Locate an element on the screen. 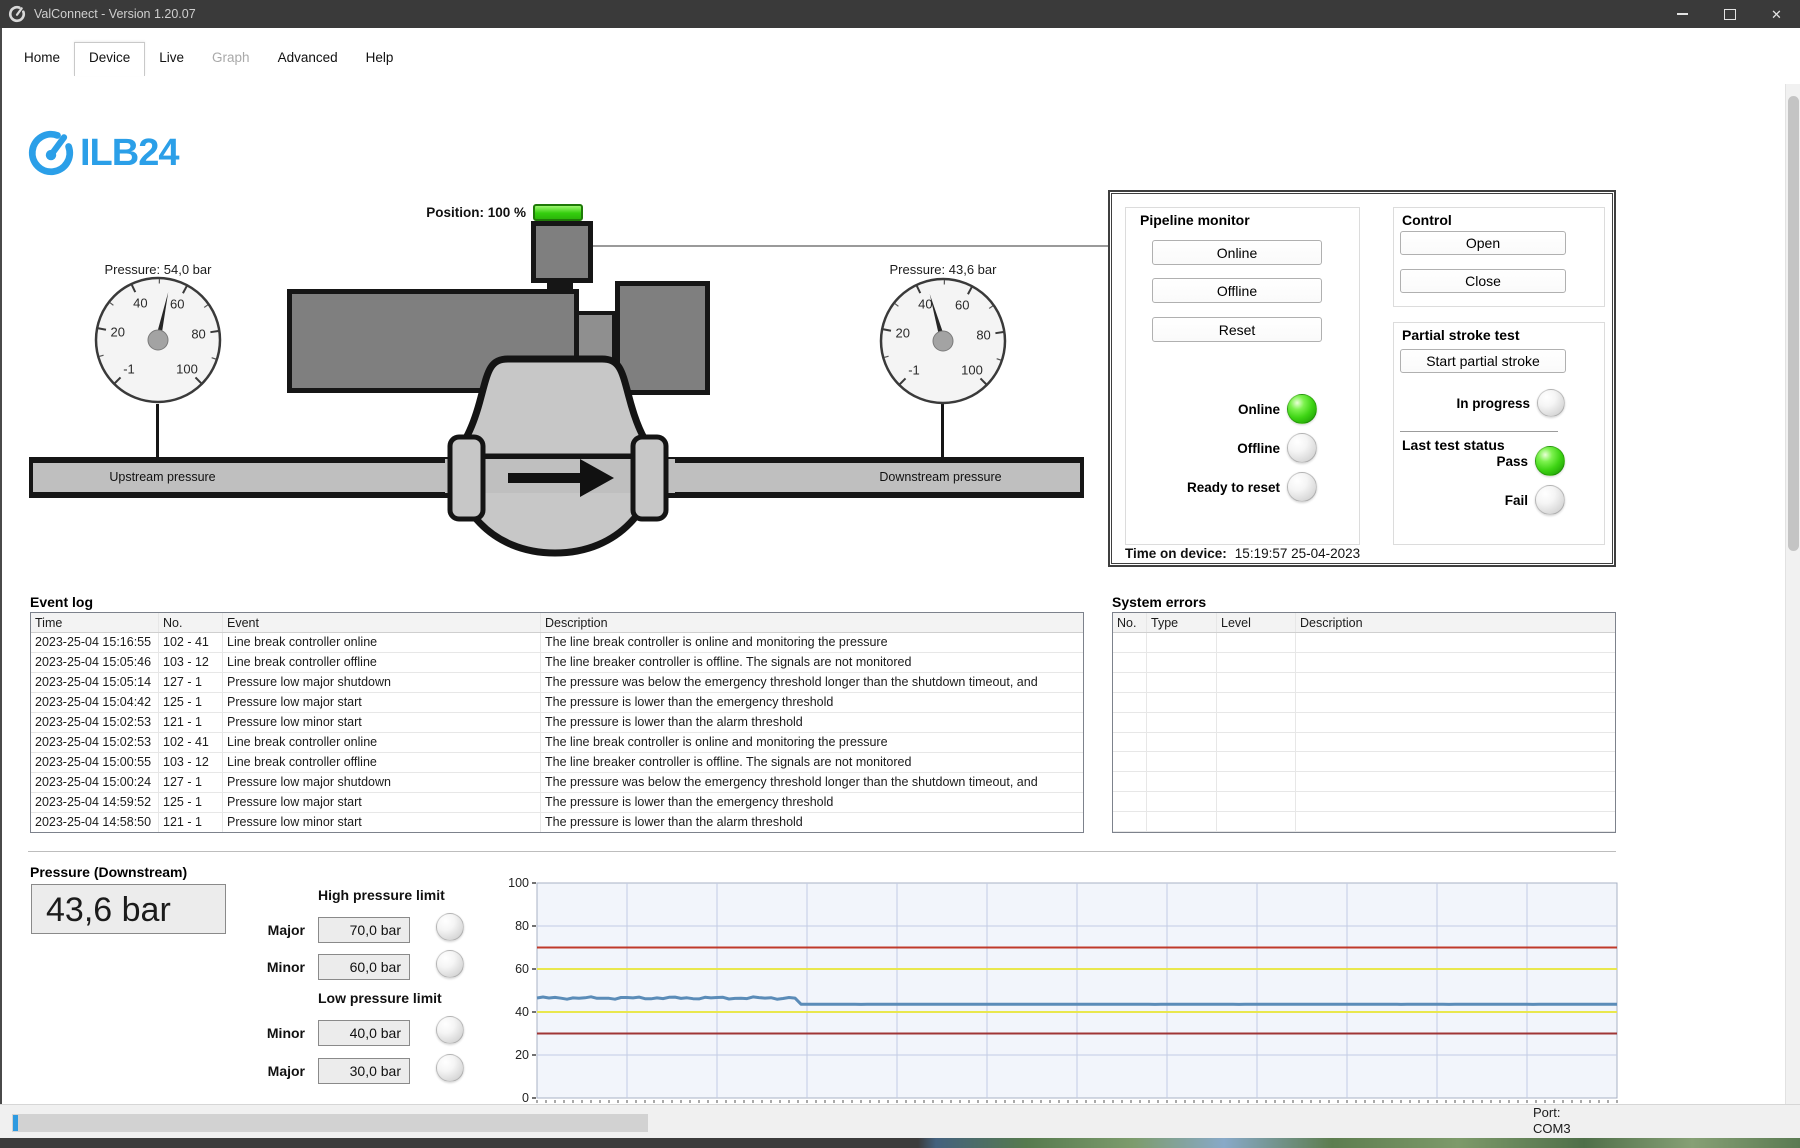  cell: 2023-25-04 15:04:42 is located at coordinates (95, 702).